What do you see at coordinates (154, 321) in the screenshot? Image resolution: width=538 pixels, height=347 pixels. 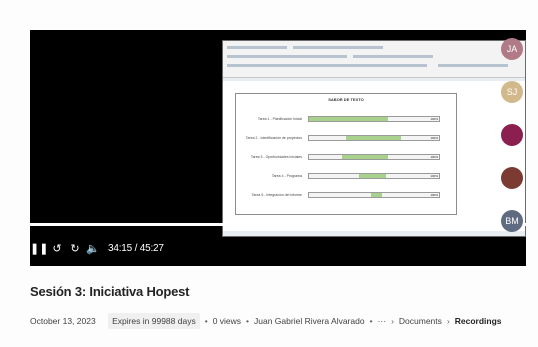 I see `expiration-badge: Expires in 99988 days` at bounding box center [154, 321].